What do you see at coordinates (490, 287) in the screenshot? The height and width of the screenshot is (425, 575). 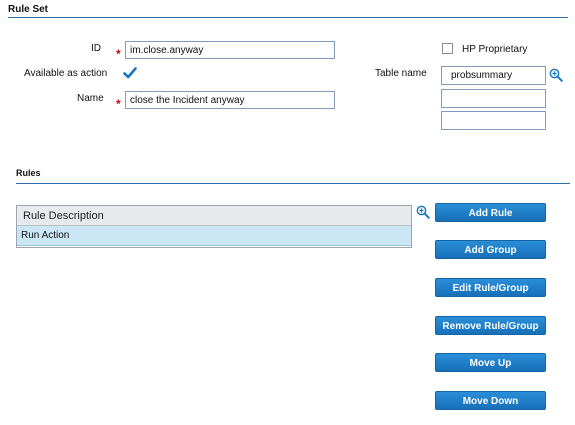 I see `edit-rule-group-button: Edit Rule/Group` at bounding box center [490, 287].